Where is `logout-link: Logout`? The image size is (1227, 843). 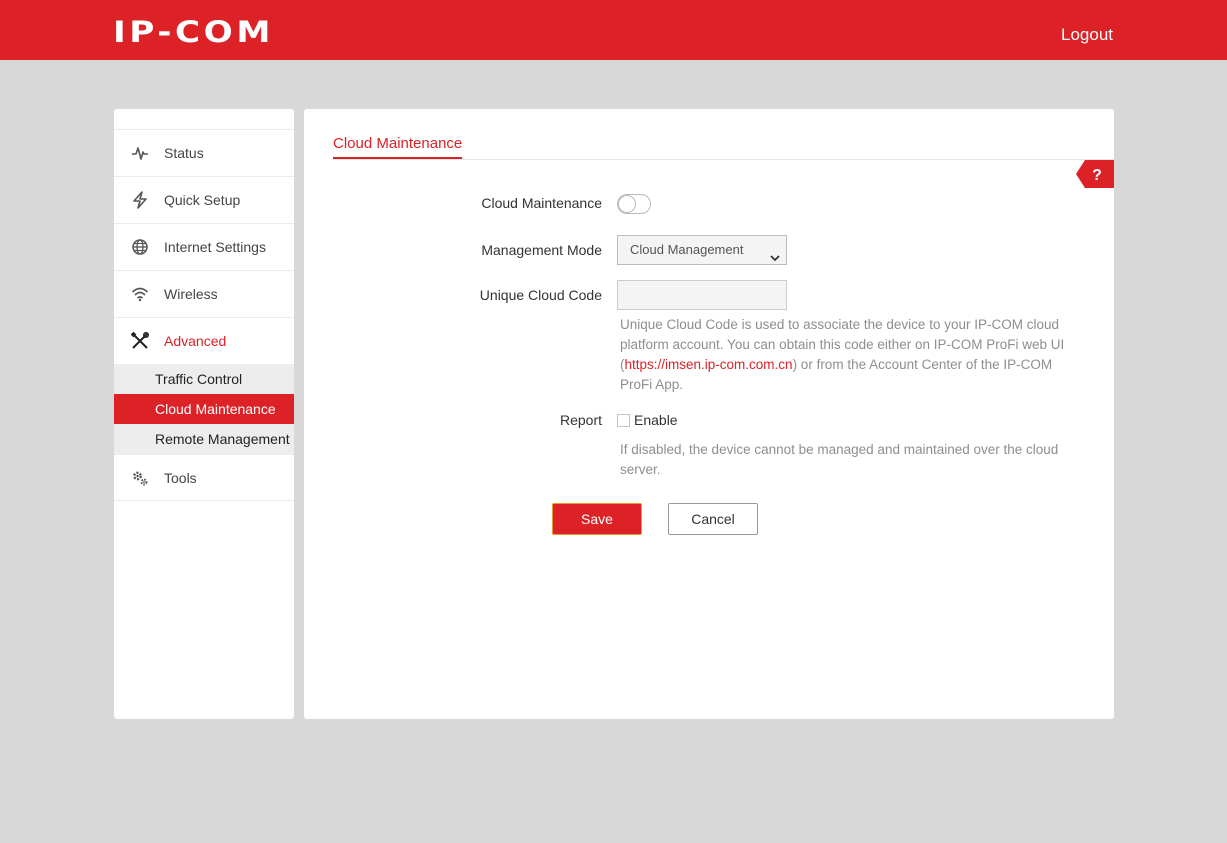
logout-link: Logout is located at coordinates (1087, 35).